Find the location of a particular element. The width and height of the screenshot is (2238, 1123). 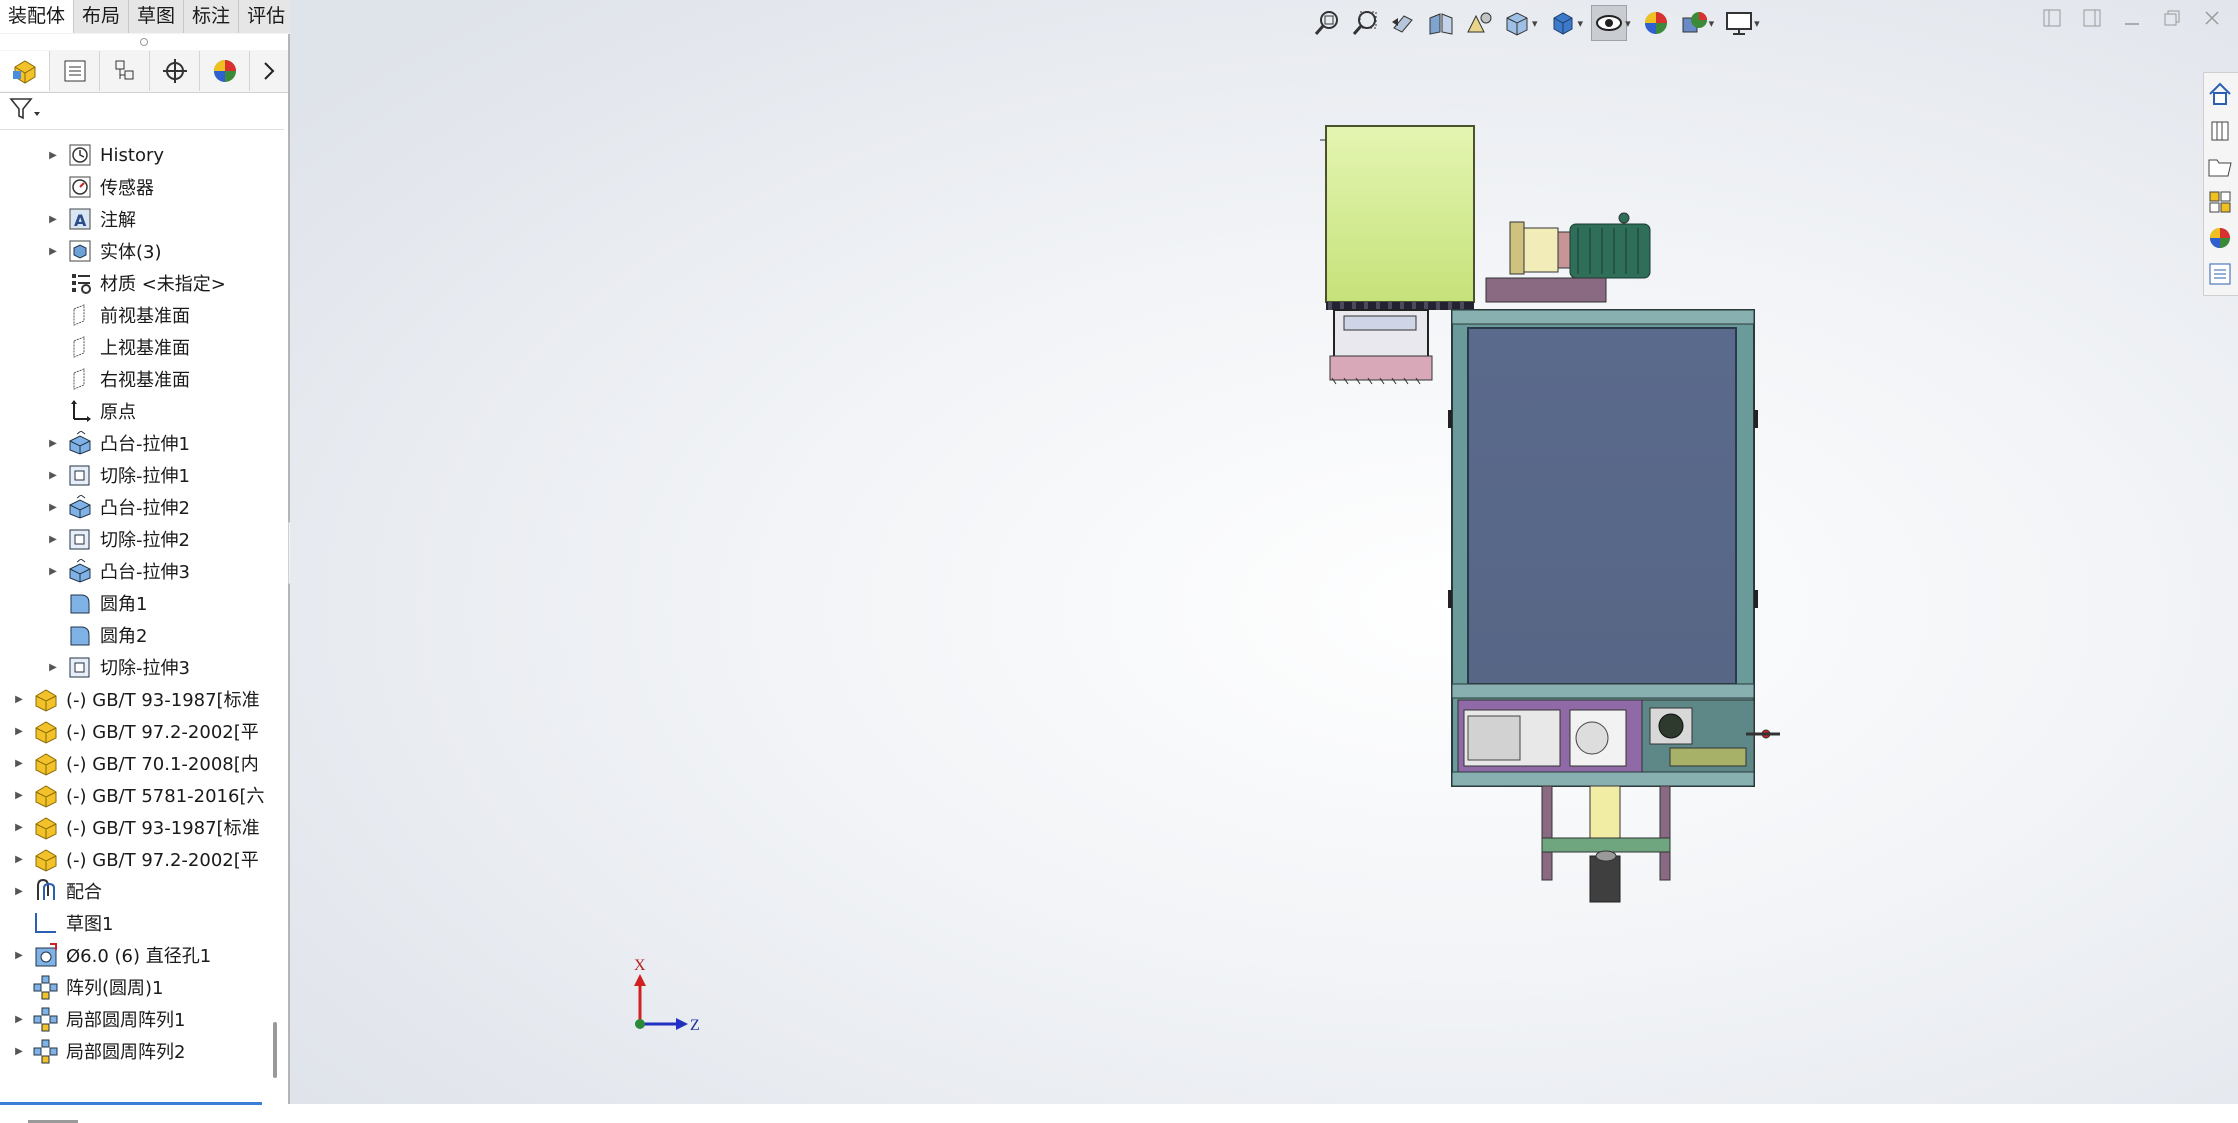

view-orientation-icon is located at coordinates (1517, 23).